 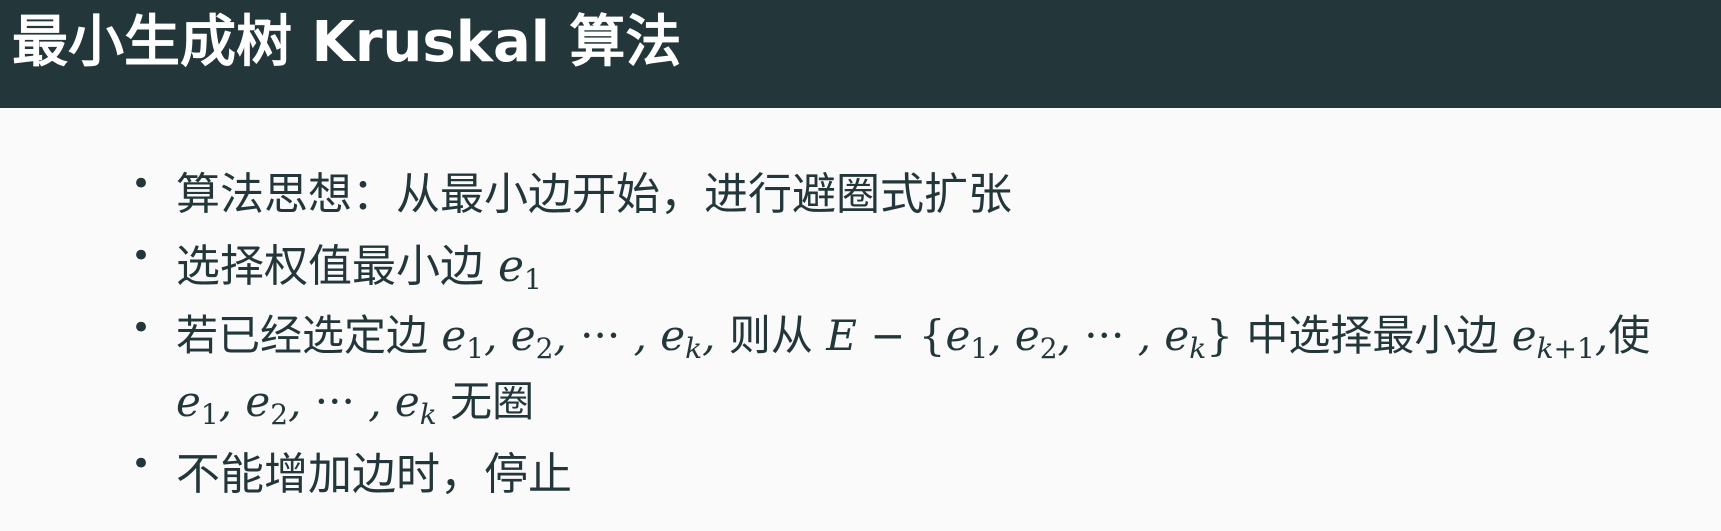 What do you see at coordinates (302, 335) in the screenshot?
I see `list-item-label: 若已经选定边` at bounding box center [302, 335].